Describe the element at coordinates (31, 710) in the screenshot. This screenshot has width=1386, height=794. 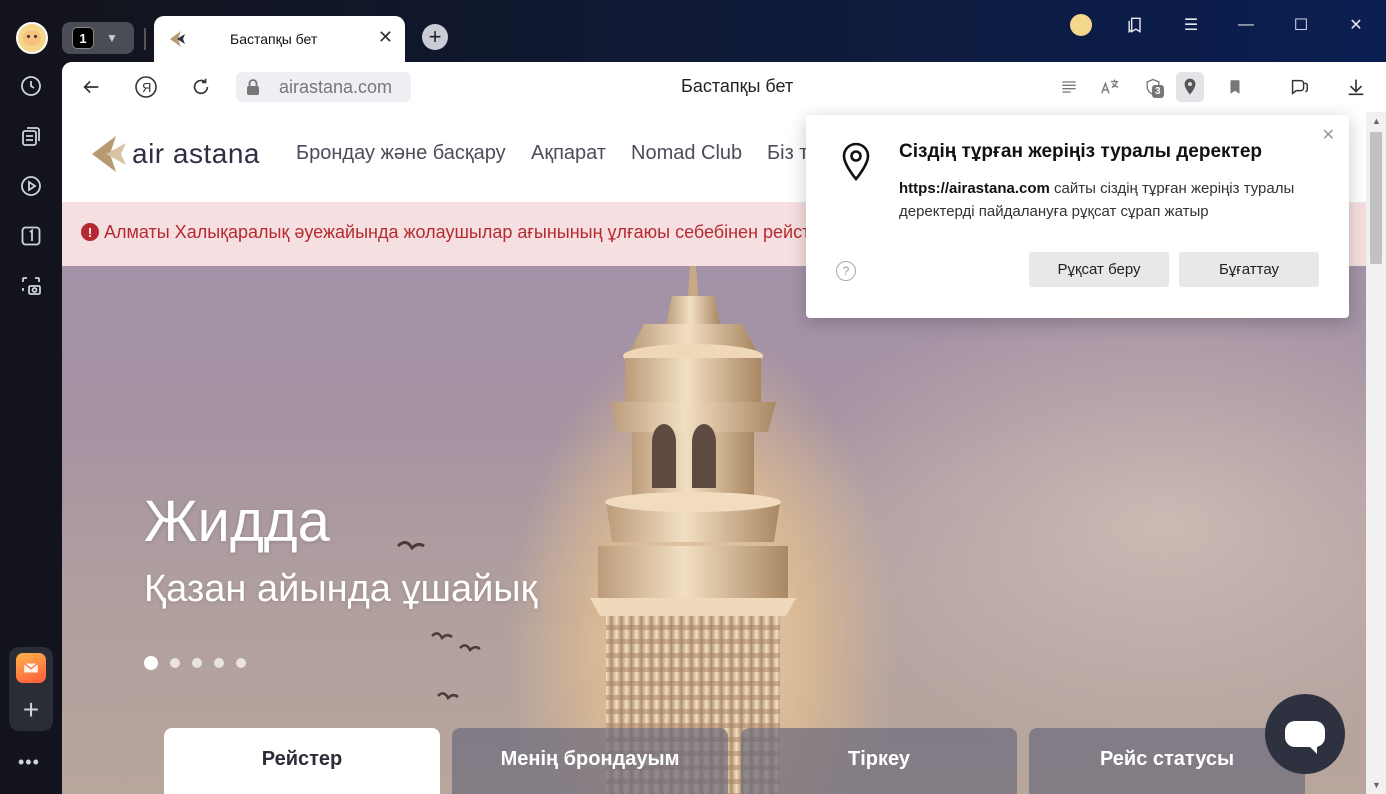
I see `add-app-icon: +` at that location.